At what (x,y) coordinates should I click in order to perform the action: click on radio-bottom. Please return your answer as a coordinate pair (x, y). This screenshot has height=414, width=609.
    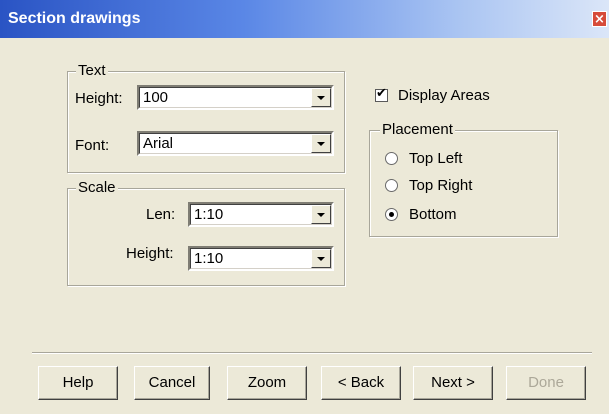
    Looking at the image, I should click on (391, 214).